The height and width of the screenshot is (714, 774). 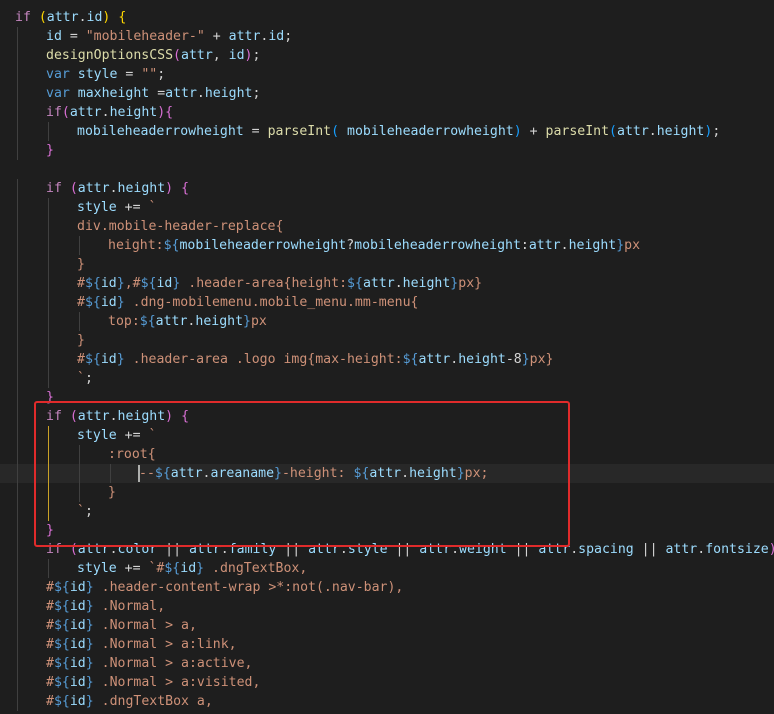 What do you see at coordinates (219, 321) in the screenshot?
I see `code-token: height` at bounding box center [219, 321].